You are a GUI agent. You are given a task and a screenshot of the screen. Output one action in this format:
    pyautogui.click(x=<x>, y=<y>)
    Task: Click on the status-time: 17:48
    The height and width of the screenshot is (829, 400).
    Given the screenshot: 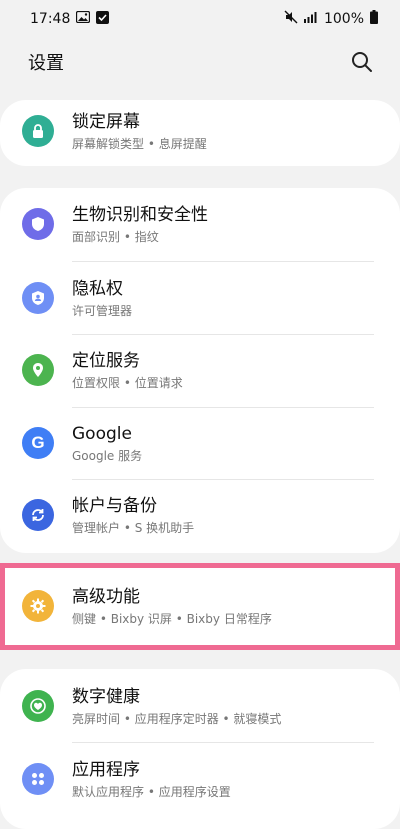 What is the action you would take?
    pyautogui.click(x=50, y=19)
    